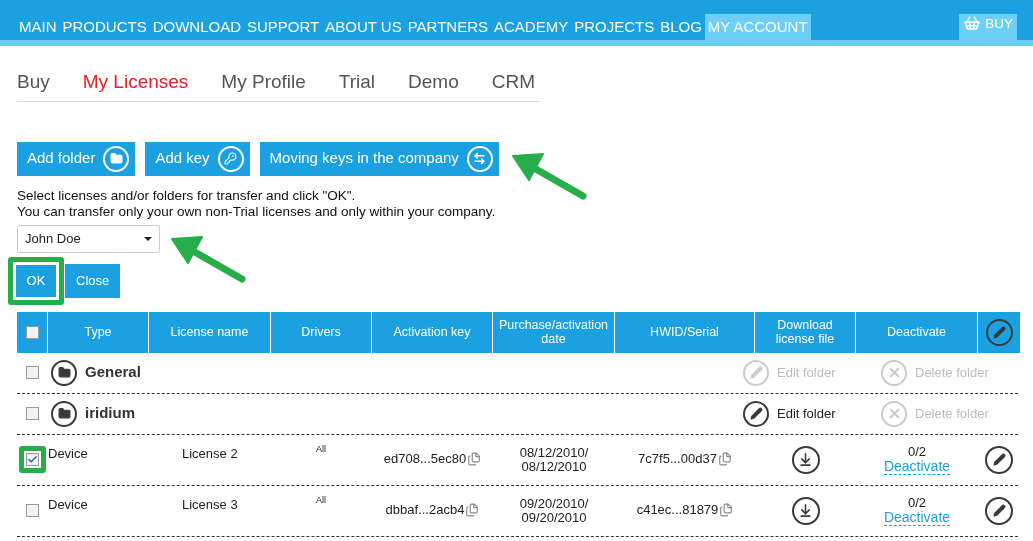  What do you see at coordinates (677, 509) in the screenshot?
I see `hwid-serial: c41ec...81879` at bounding box center [677, 509].